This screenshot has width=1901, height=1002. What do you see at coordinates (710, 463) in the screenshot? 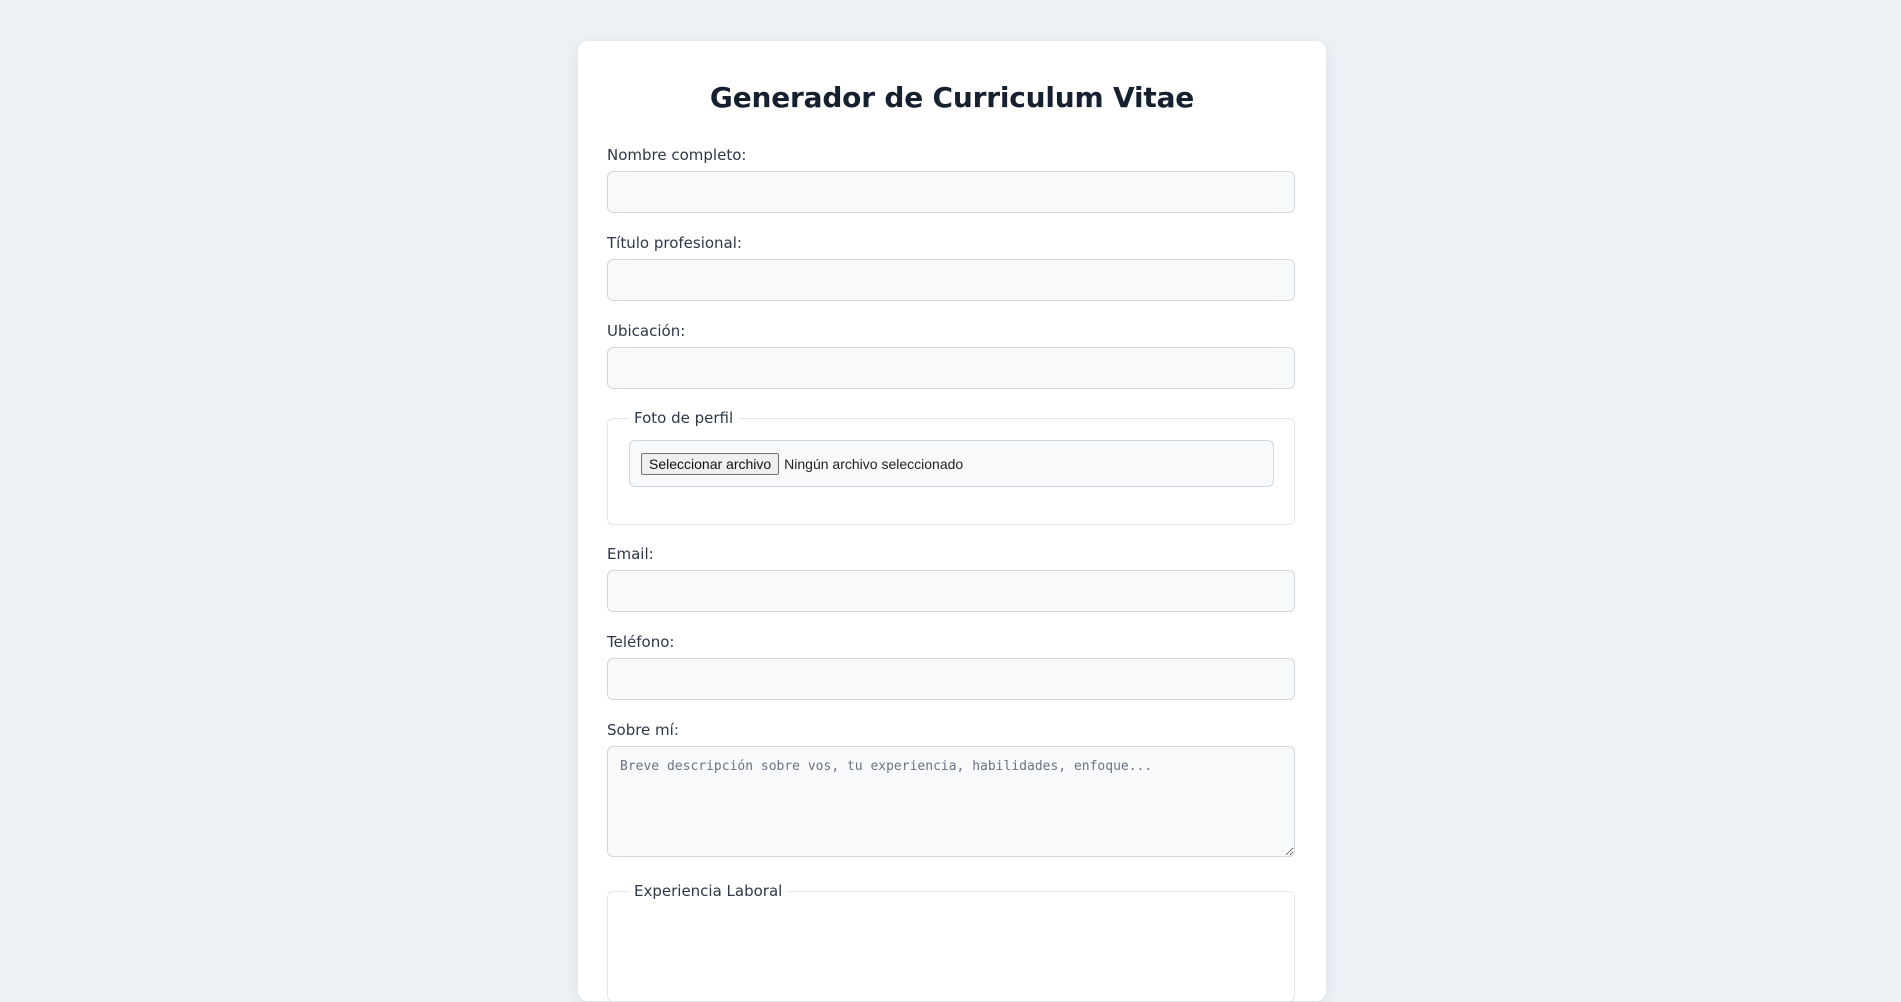
I see `select-file-button: Seleccionar archivo` at bounding box center [710, 463].